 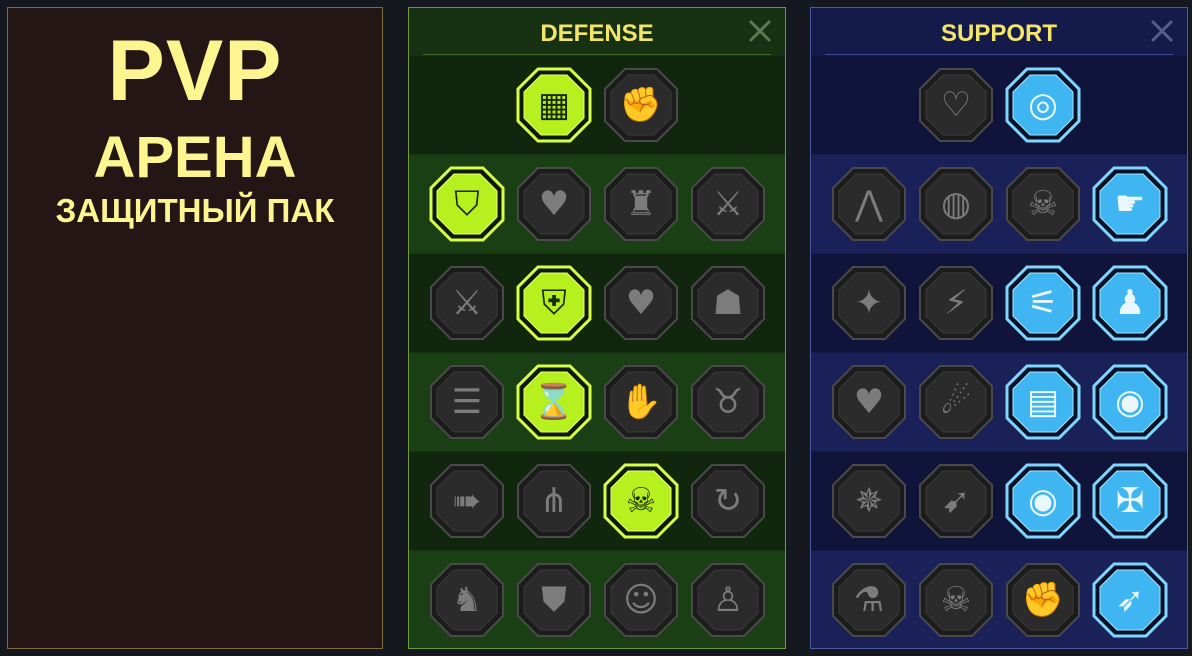 I want to click on support-talent-row: ♥ ☄ ▤ ◉, so click(x=999, y=402).